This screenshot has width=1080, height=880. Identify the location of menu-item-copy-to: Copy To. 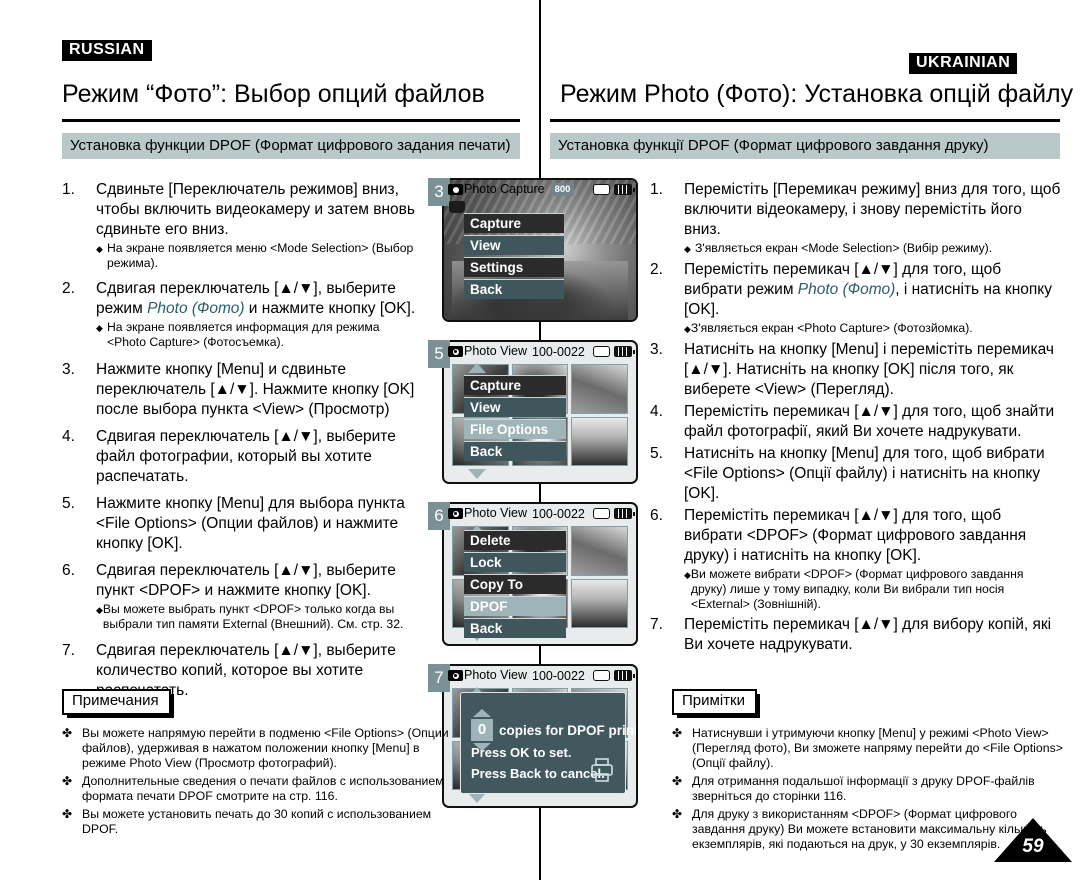
(515, 584).